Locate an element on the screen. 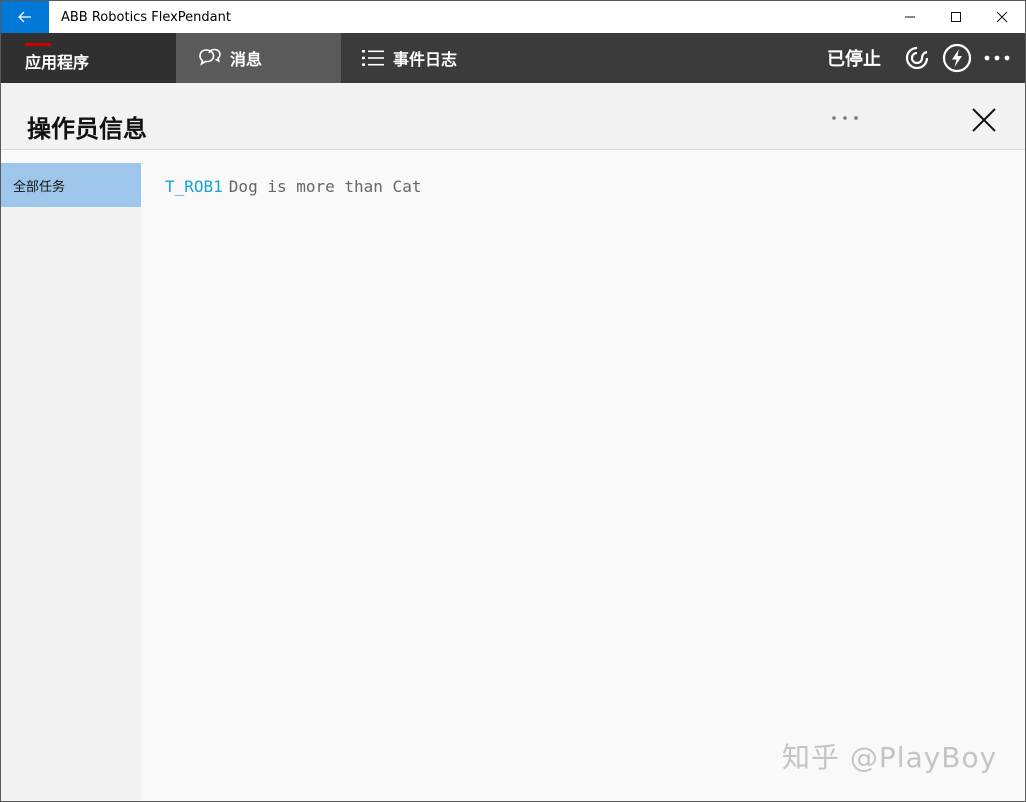  alert-indicator is located at coordinates (38, 44).